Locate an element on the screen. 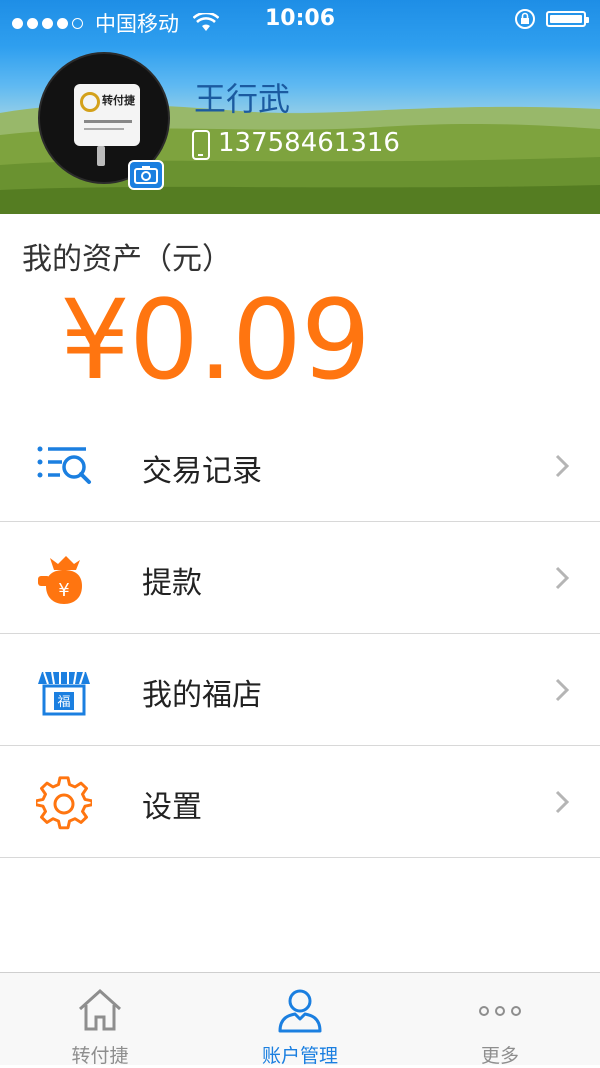 This screenshot has width=600, height=1068. menu-item-settings: 设置 is located at coordinates (300, 802).